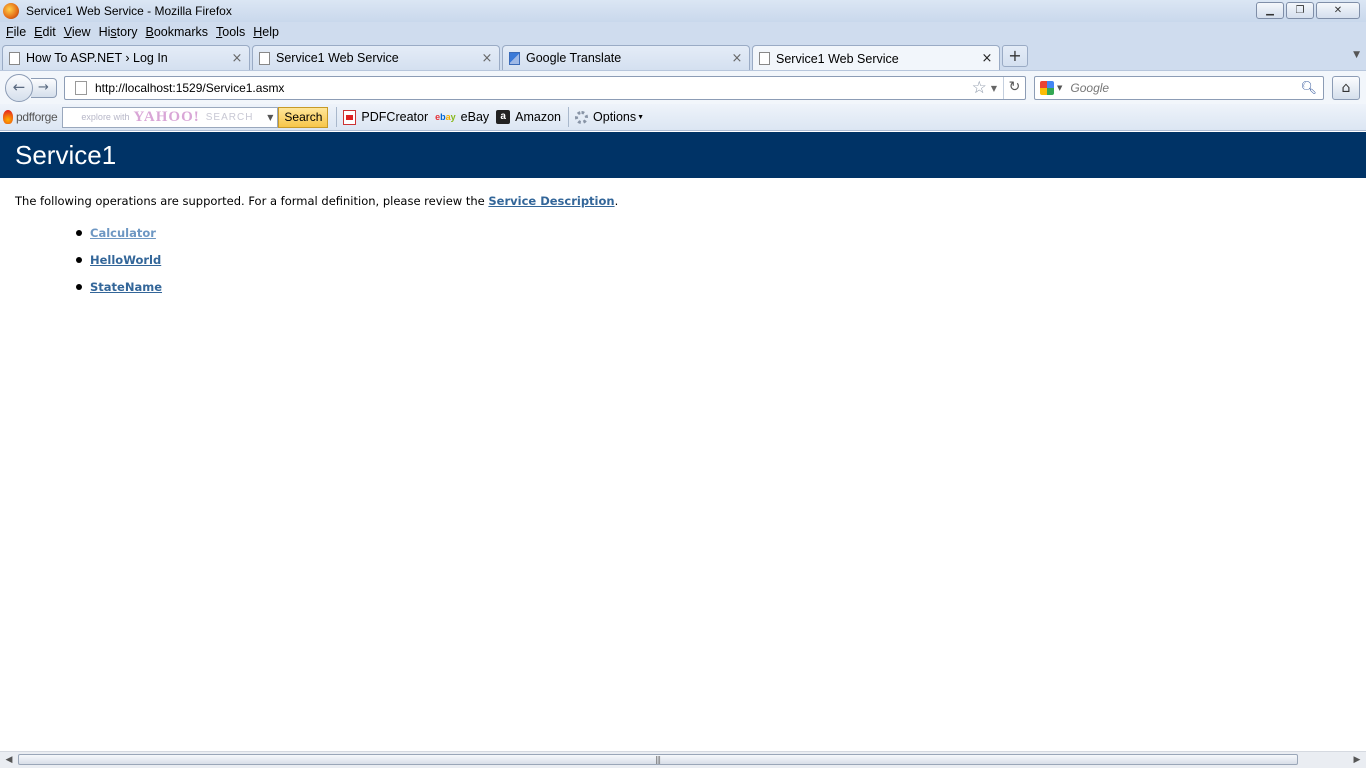  I want to click on yahoo-search-input: explore with YAHOO! SEARCH ▼, so click(170, 117).